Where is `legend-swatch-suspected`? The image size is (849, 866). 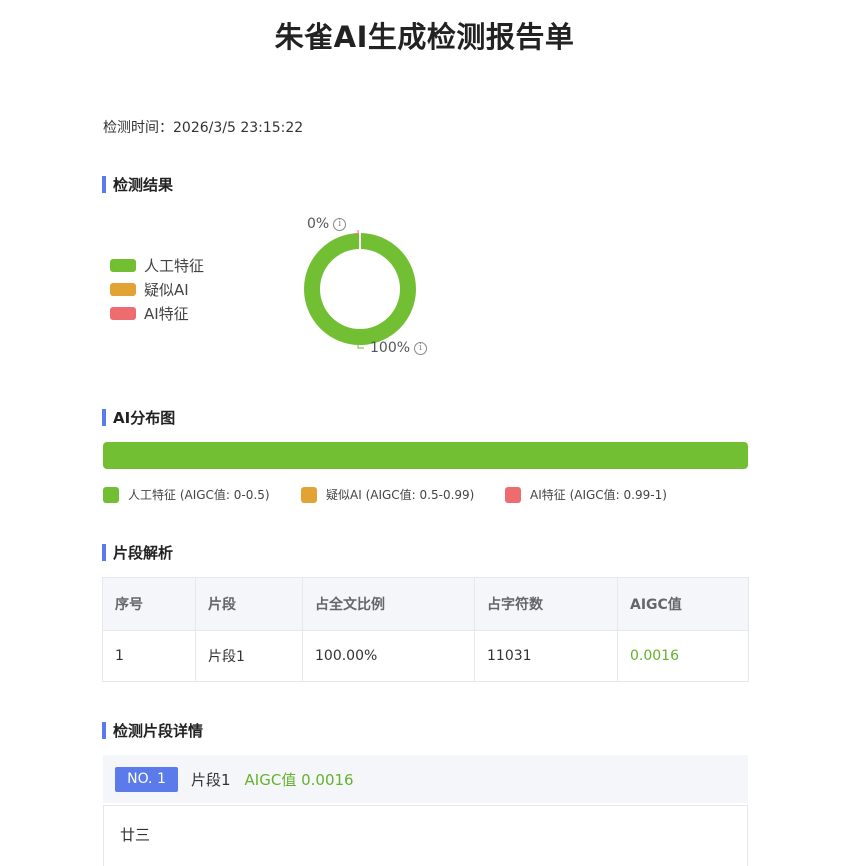 legend-swatch-suspected is located at coordinates (123, 289).